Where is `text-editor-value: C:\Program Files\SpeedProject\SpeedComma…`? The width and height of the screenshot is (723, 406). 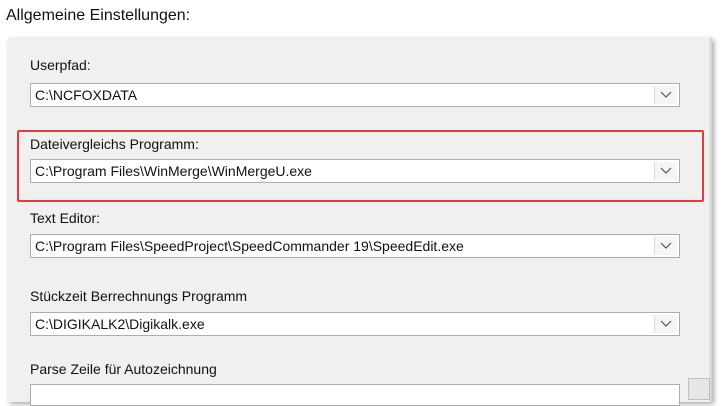 text-editor-value: C:\Program Files\SpeedProject\SpeedComma… is located at coordinates (249, 246).